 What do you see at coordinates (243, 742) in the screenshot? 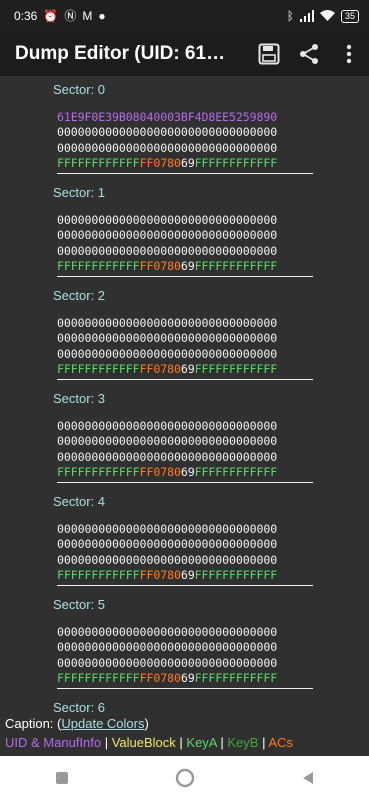
I see `legend-keyb: KeyB` at bounding box center [243, 742].